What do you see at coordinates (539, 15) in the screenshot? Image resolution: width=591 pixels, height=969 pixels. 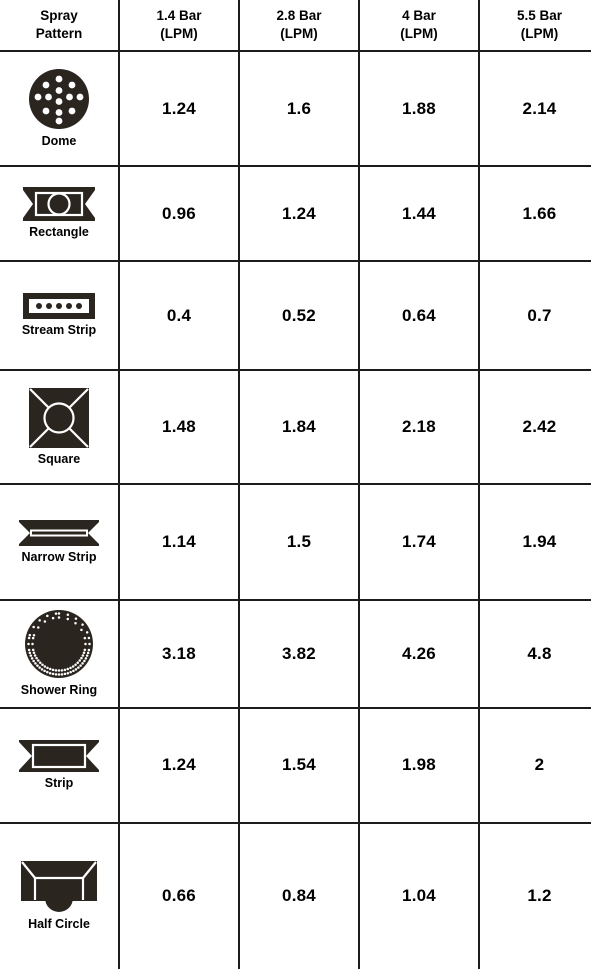 I see `column-header-bar-5-5-line1: 5.5 Bar` at bounding box center [539, 15].